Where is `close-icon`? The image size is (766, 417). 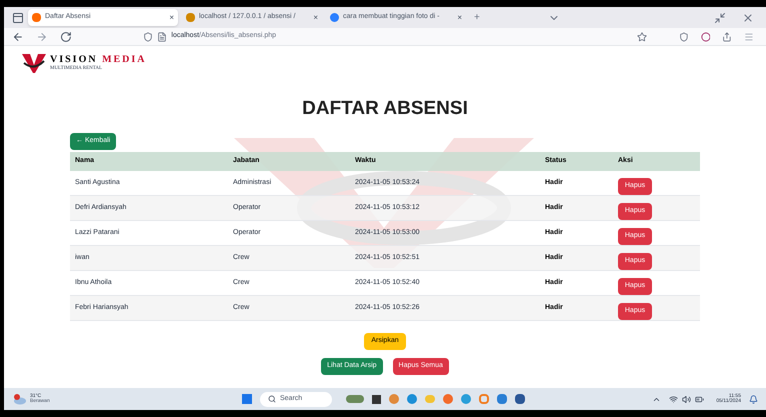 close-icon is located at coordinates (748, 18).